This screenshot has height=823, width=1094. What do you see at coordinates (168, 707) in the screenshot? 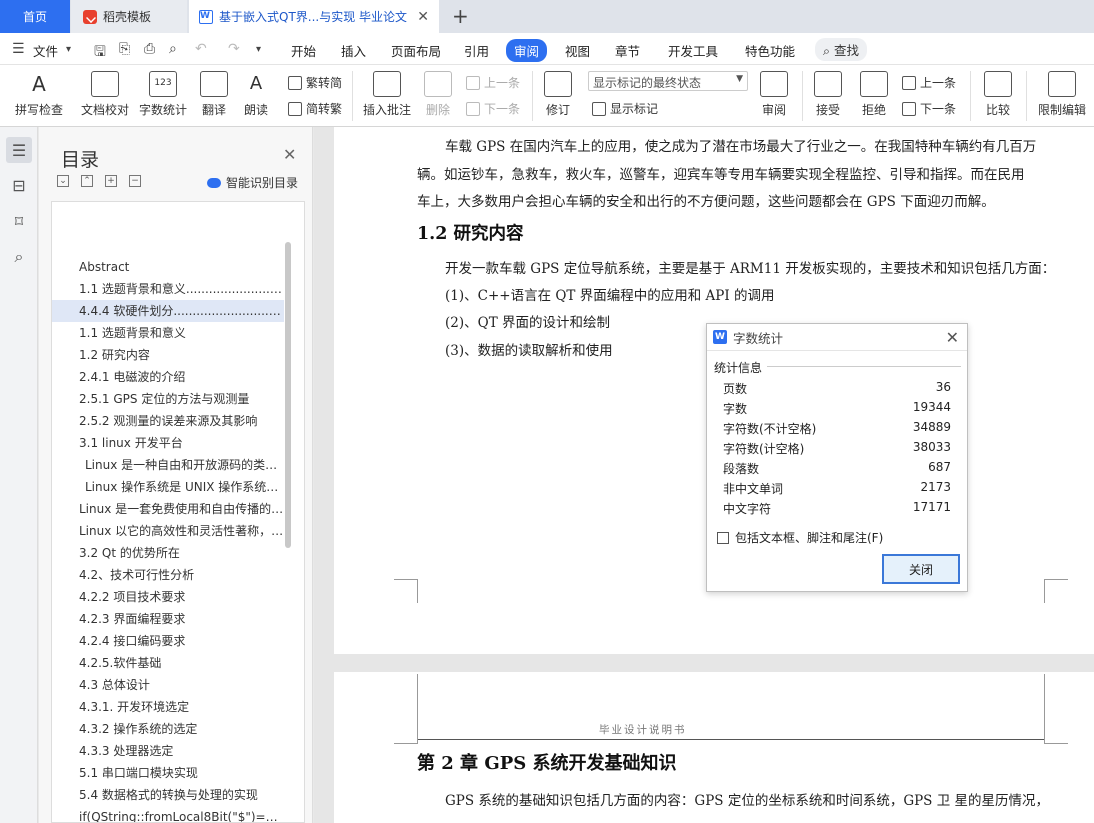
I see `toc-item: 4.3.1. 开发环境选定` at bounding box center [168, 707].